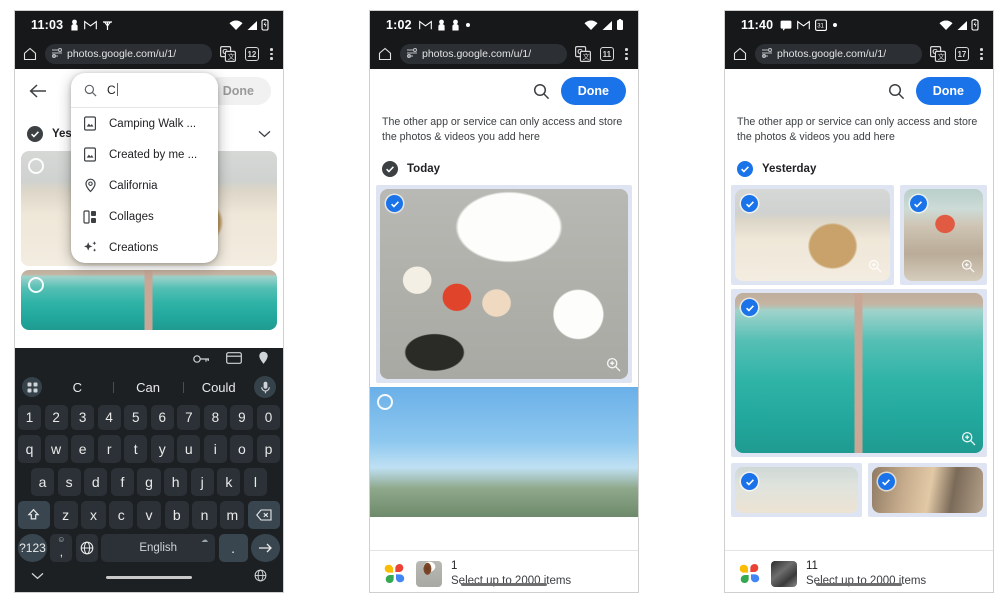  Describe the element at coordinates (232, 514) in the screenshot. I see `key-m: m` at that location.